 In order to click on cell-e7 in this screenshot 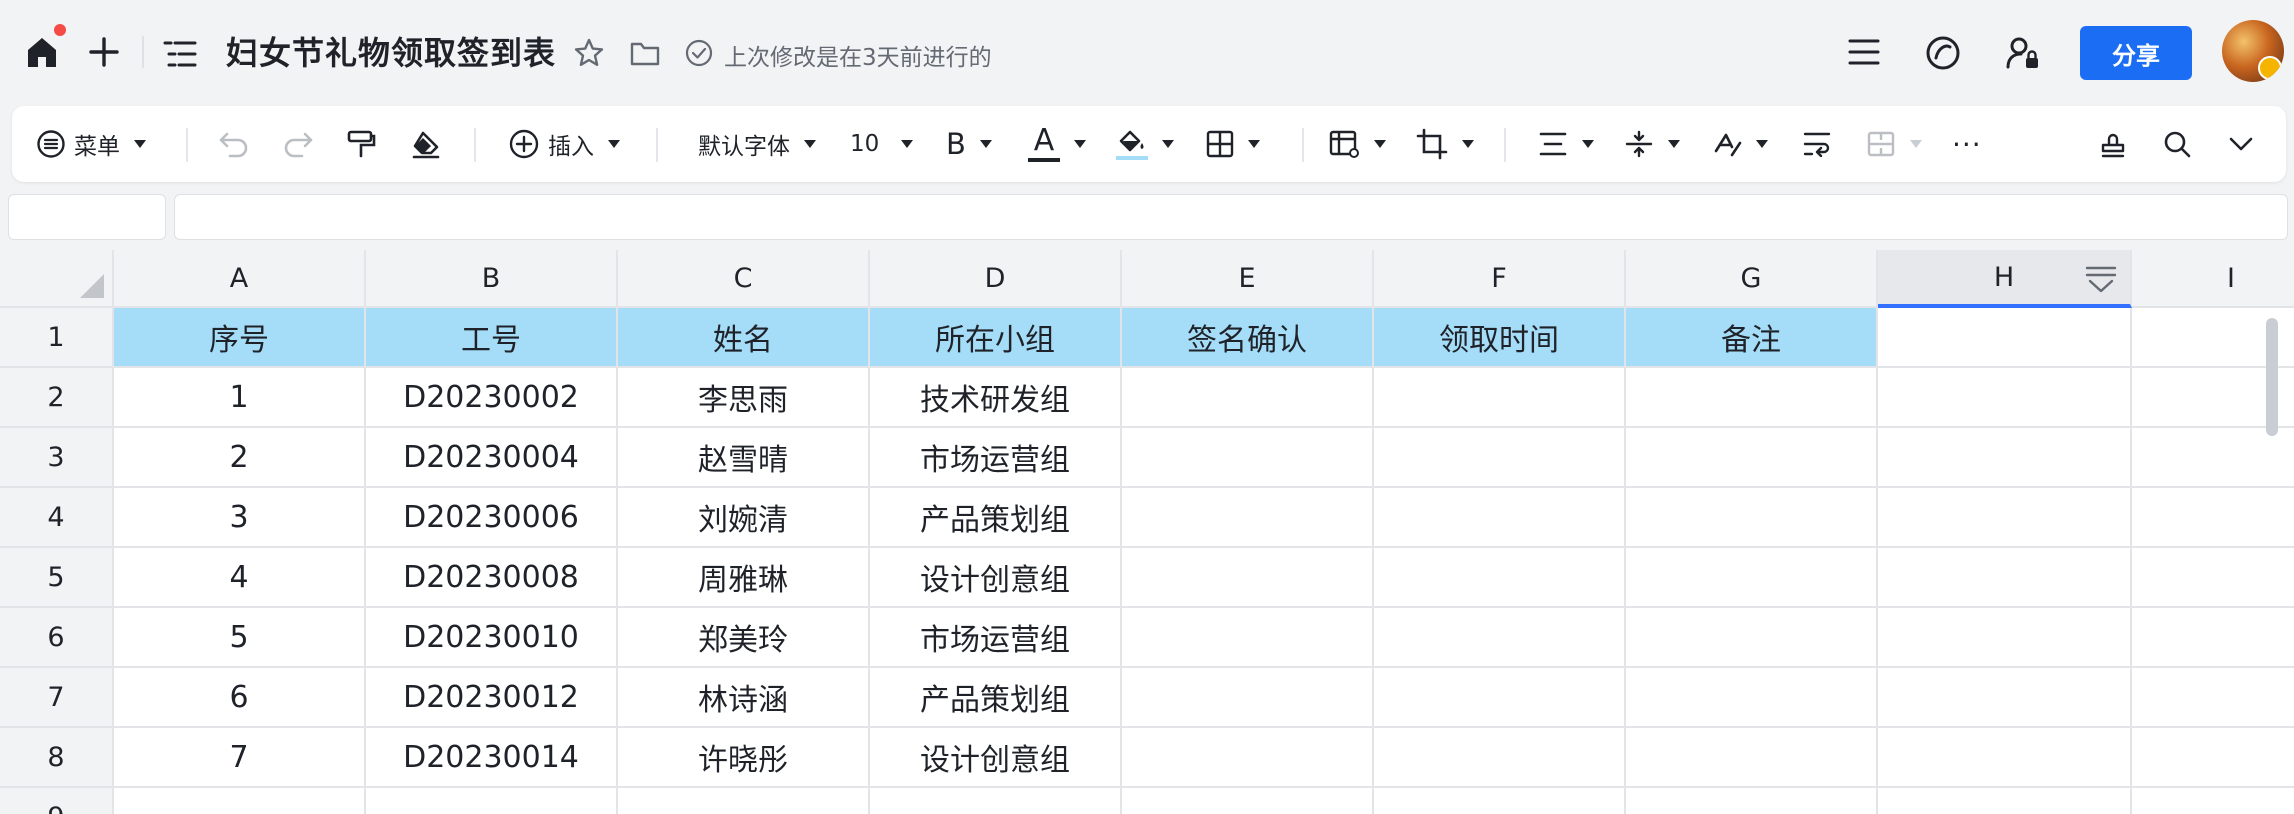, I will do `click(1248, 698)`.